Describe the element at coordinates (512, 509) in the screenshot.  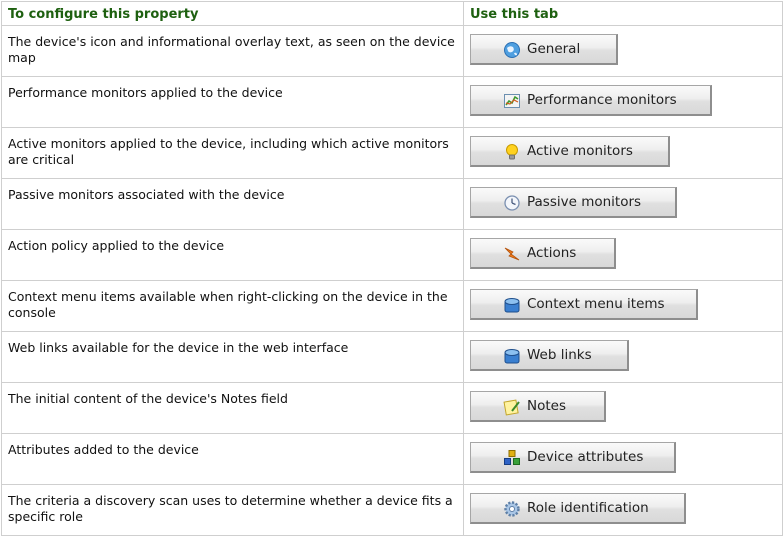
I see `gear-icon` at that location.